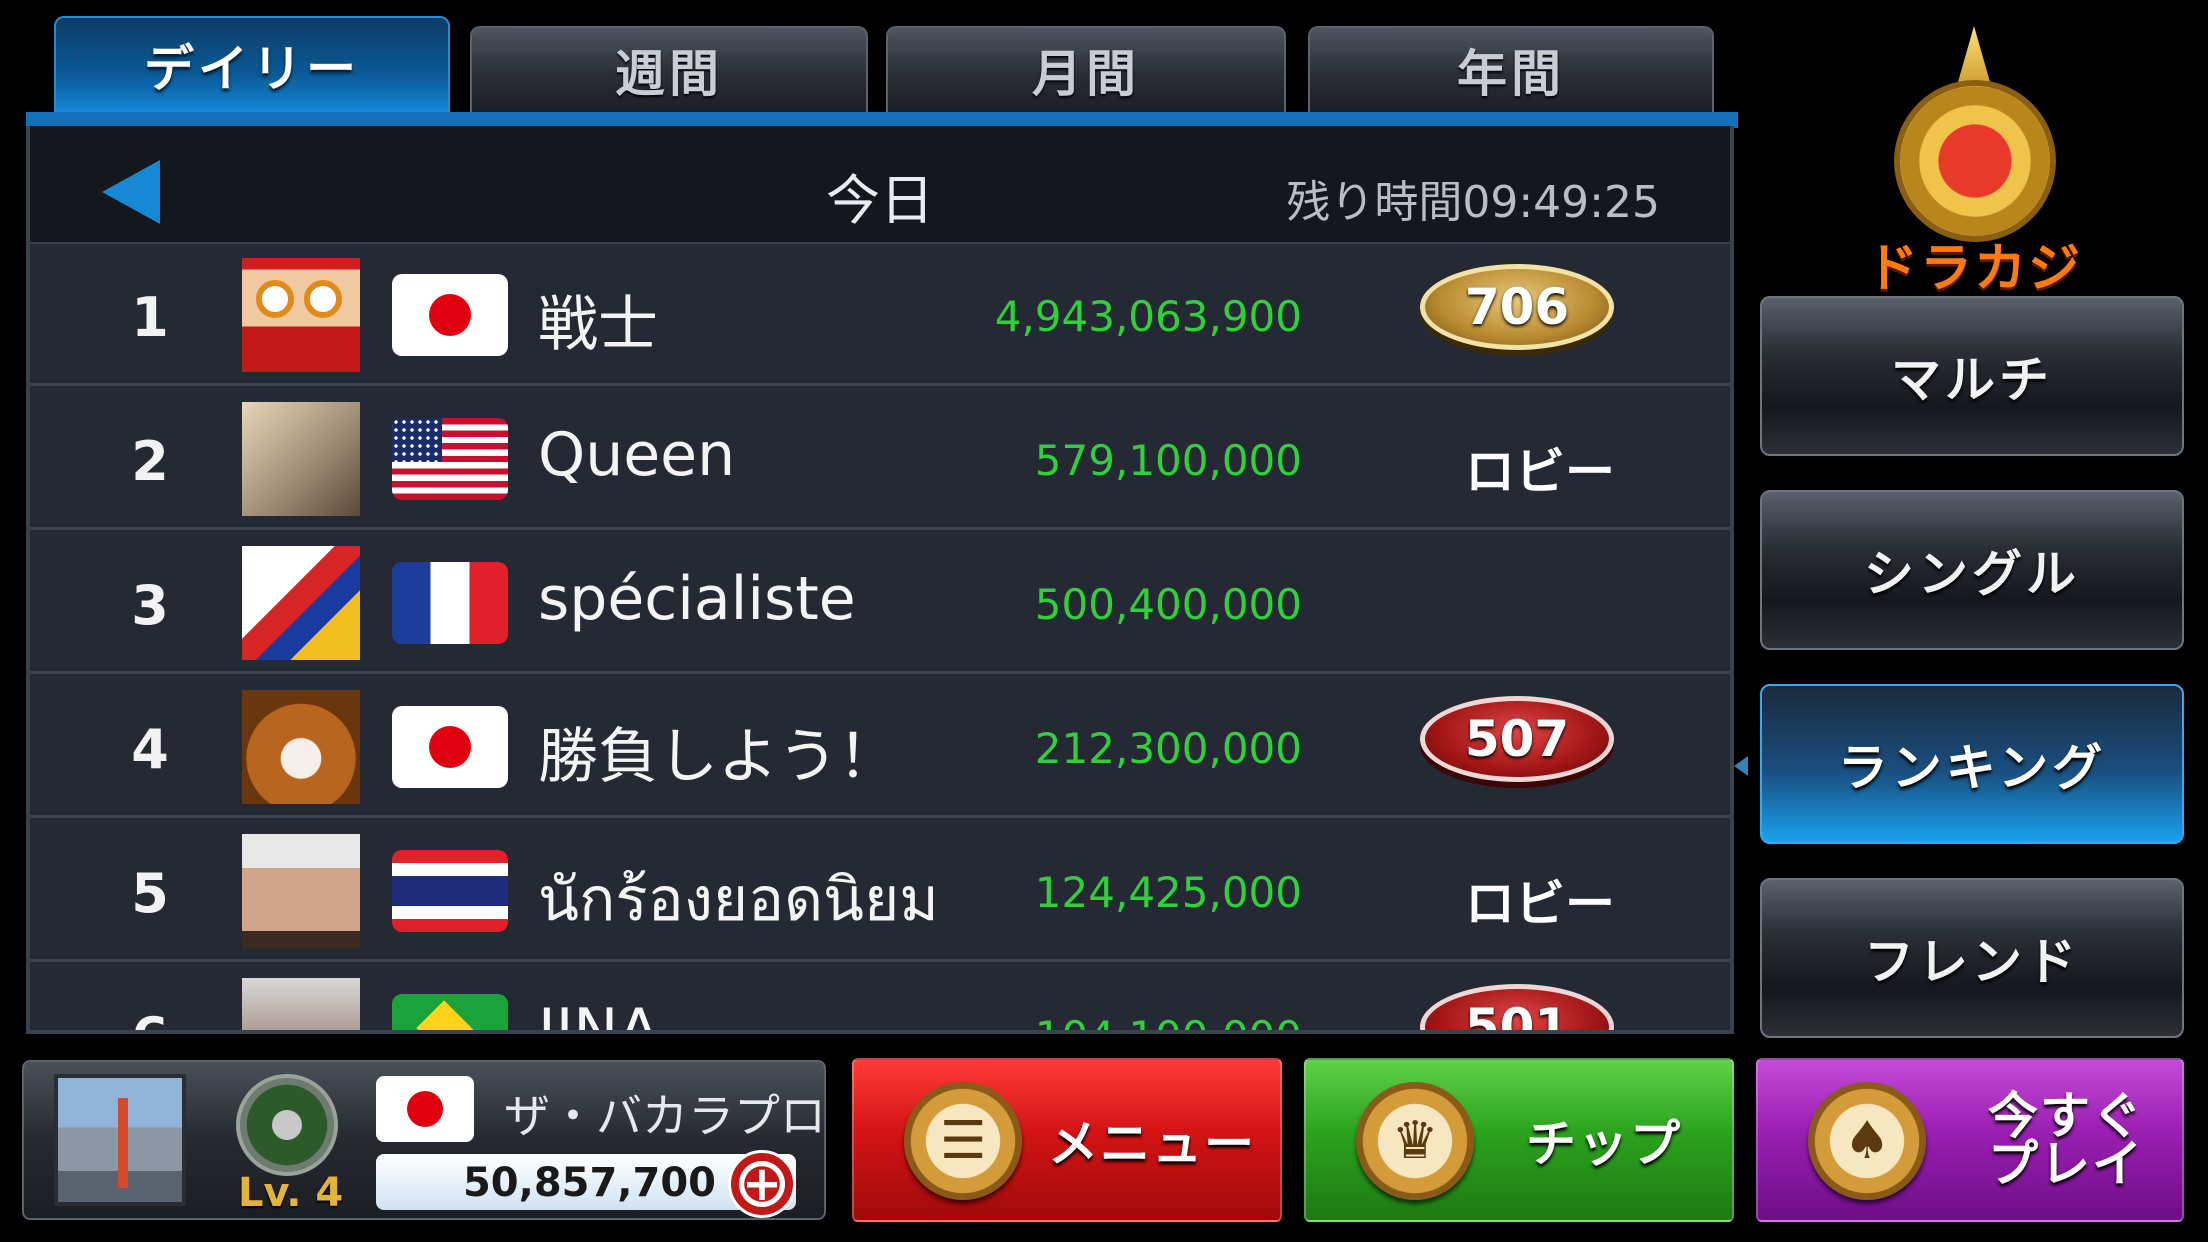 The image size is (2208, 1242). I want to click on table-row: 3 spécialiste 500,400,000, so click(880, 603).